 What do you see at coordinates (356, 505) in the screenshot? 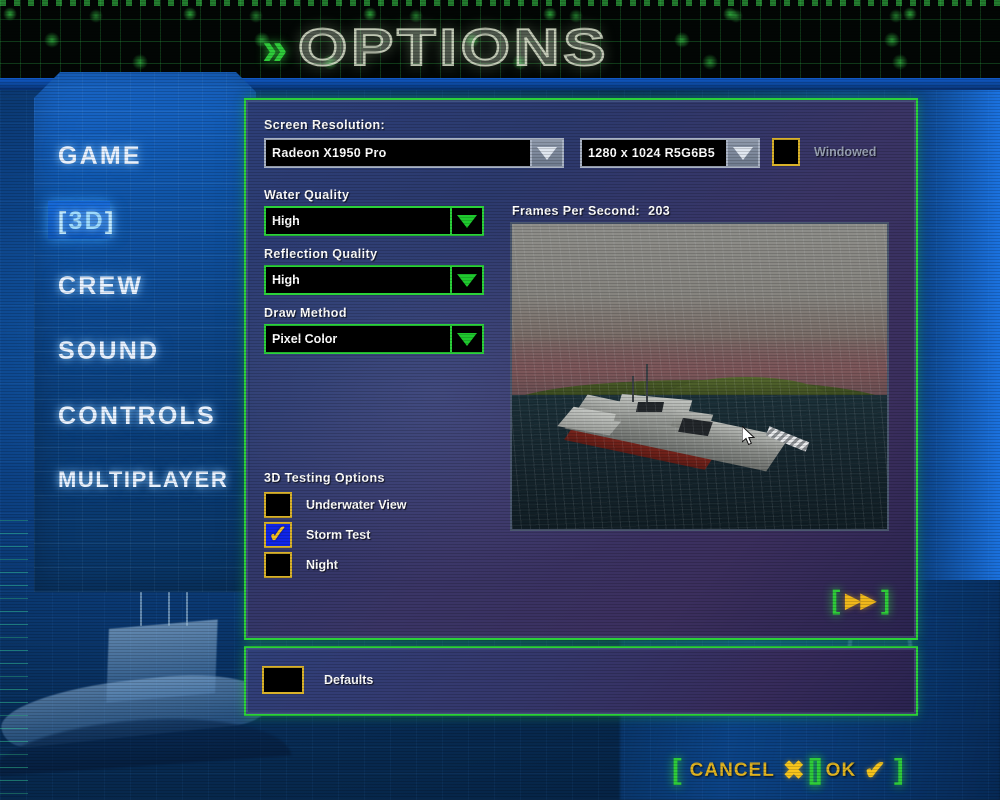
I see `underwater-view-label: Underwater View` at bounding box center [356, 505].